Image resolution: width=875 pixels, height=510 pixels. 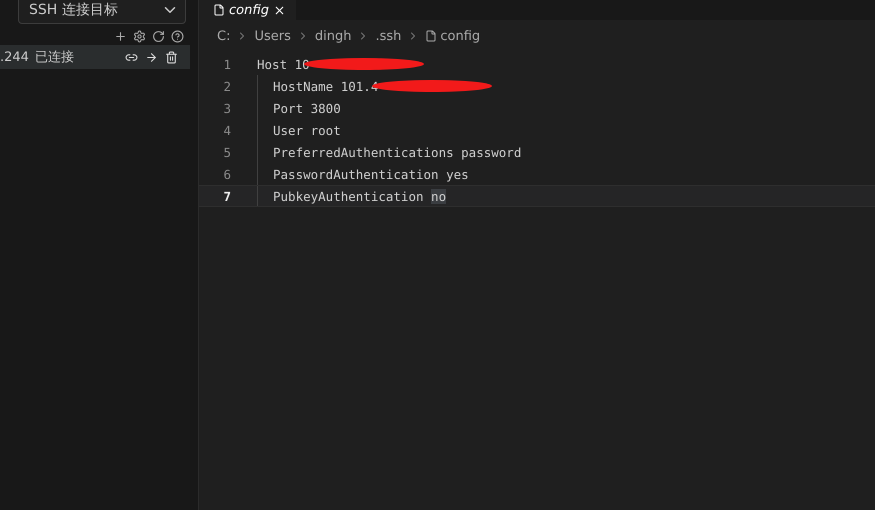 I want to click on help-icon, so click(x=177, y=36).